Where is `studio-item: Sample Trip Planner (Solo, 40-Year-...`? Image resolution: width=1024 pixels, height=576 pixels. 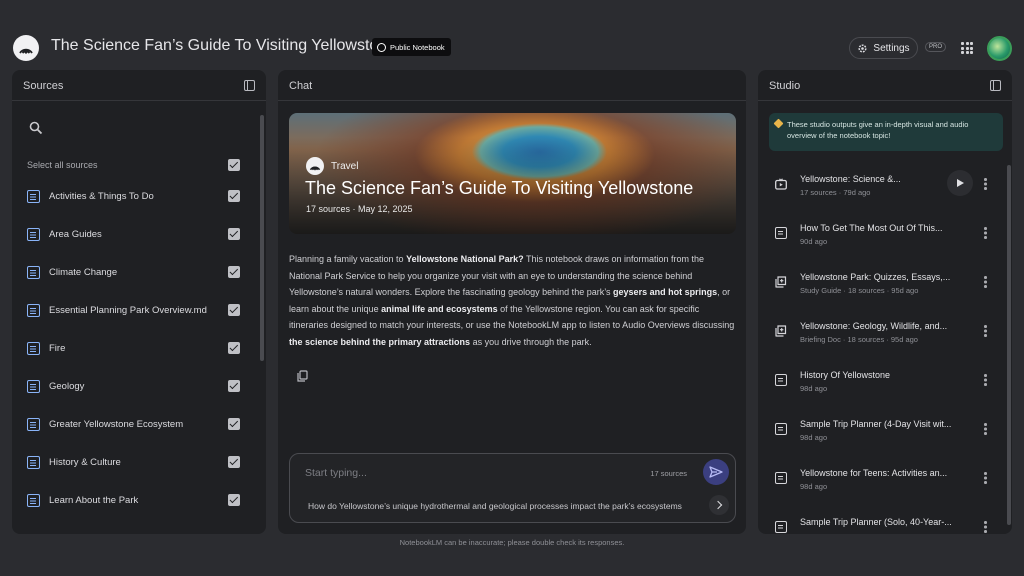 studio-item: Sample Trip Planner (Solo, 40-Year-... is located at coordinates (880, 522).